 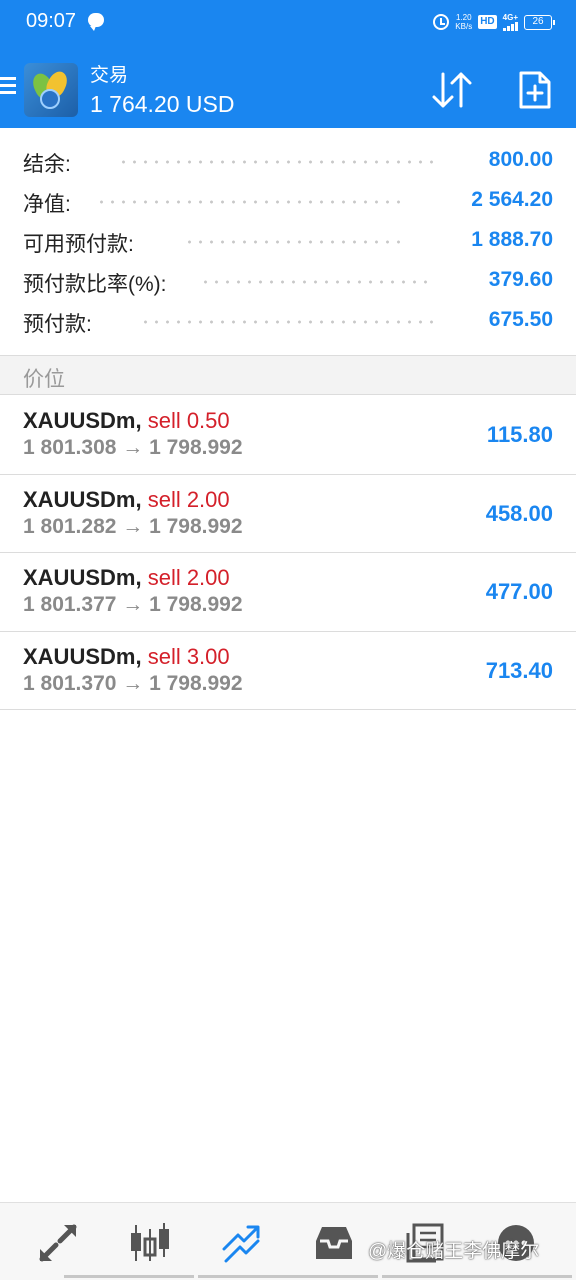 I want to click on summary-label: 预付款比率(%):, so click(x=95, y=284).